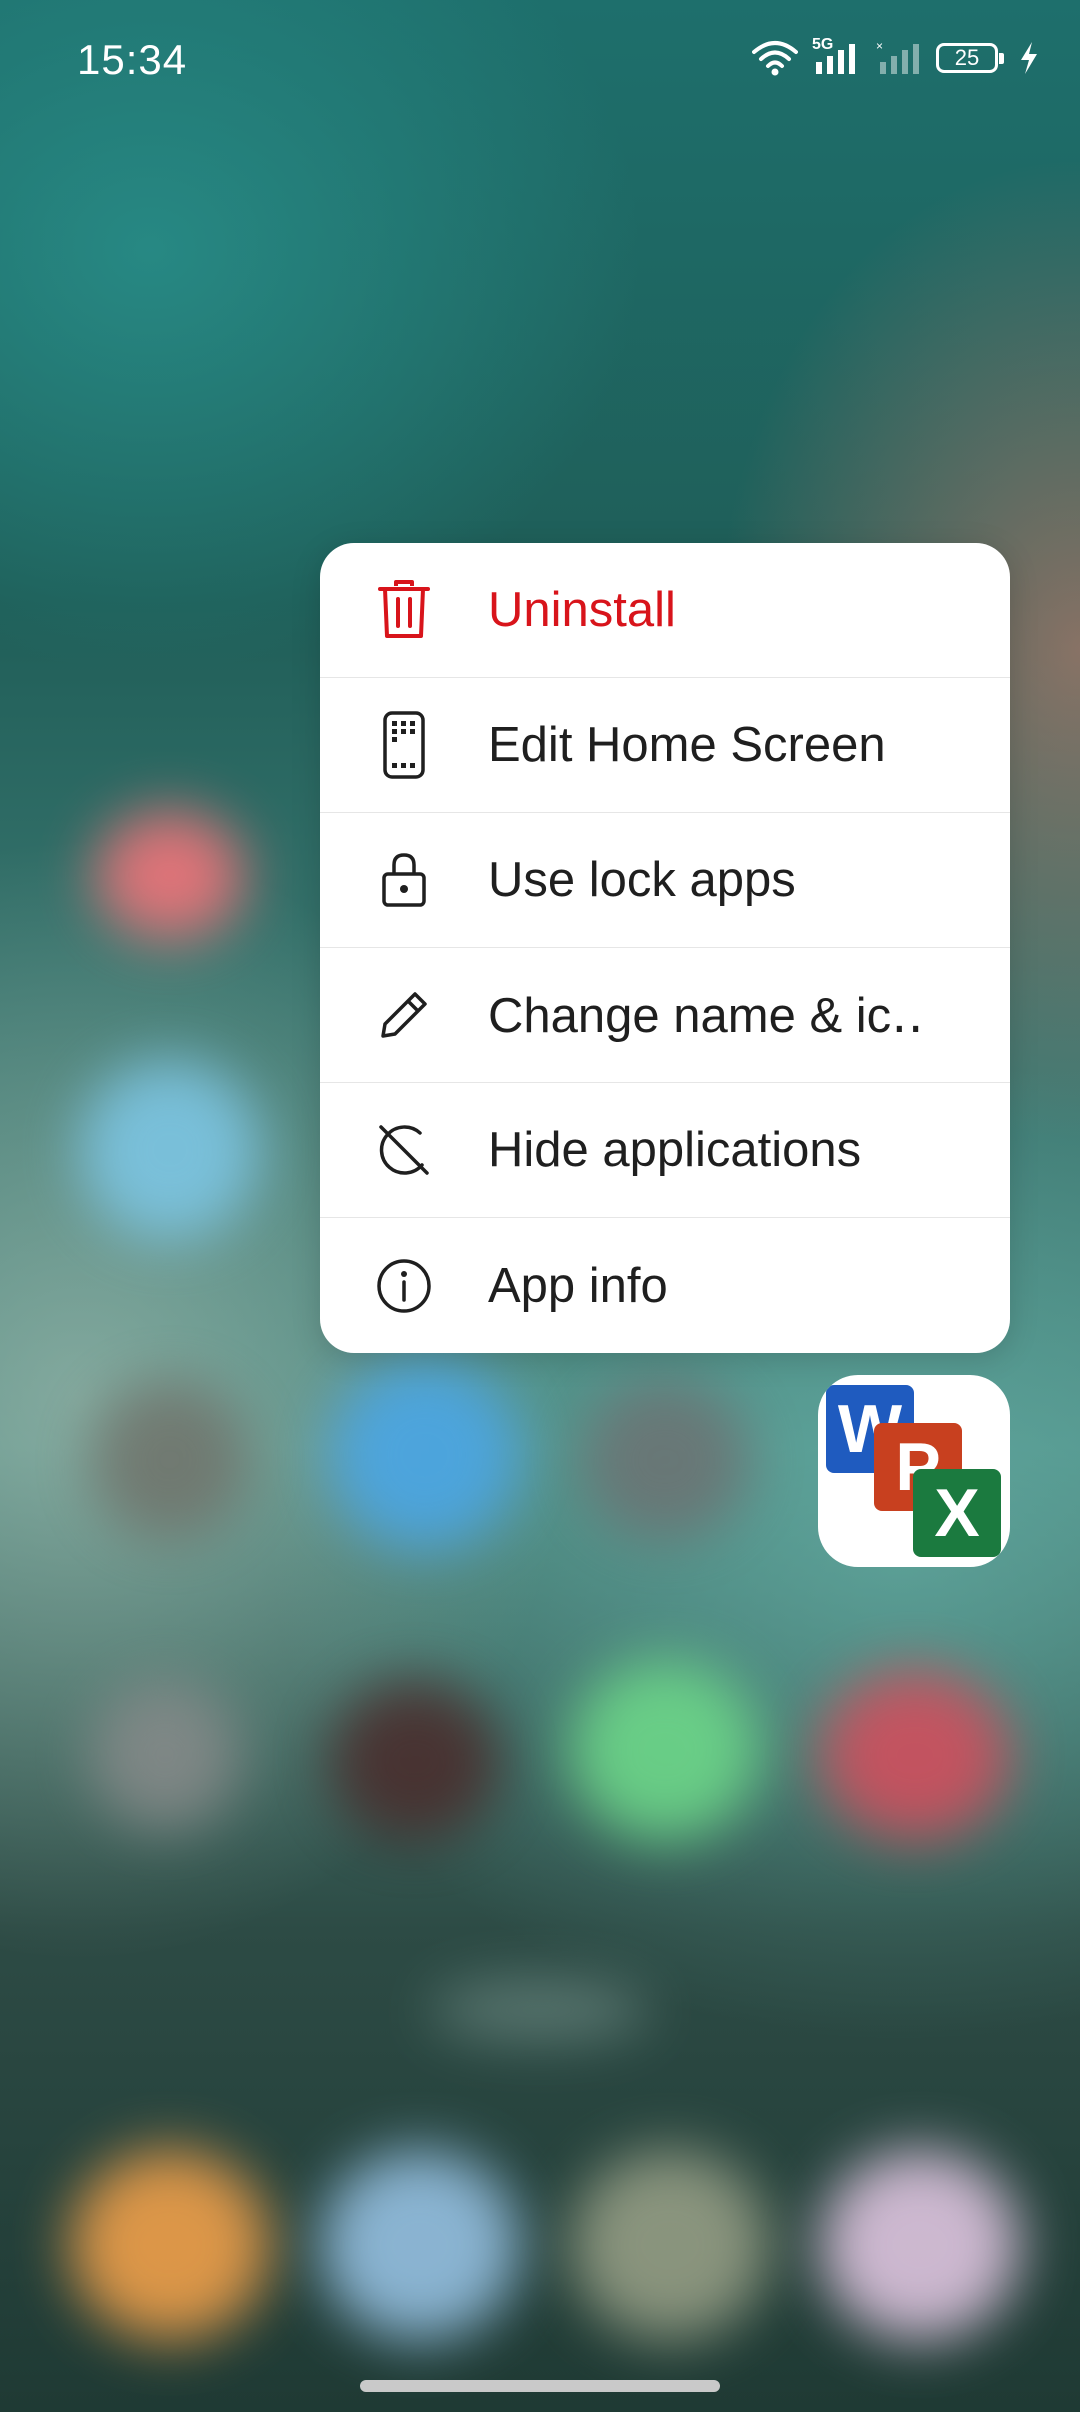 Image resolution: width=1080 pixels, height=2412 pixels. What do you see at coordinates (132, 59) in the screenshot?
I see `status-time: 15:34` at bounding box center [132, 59].